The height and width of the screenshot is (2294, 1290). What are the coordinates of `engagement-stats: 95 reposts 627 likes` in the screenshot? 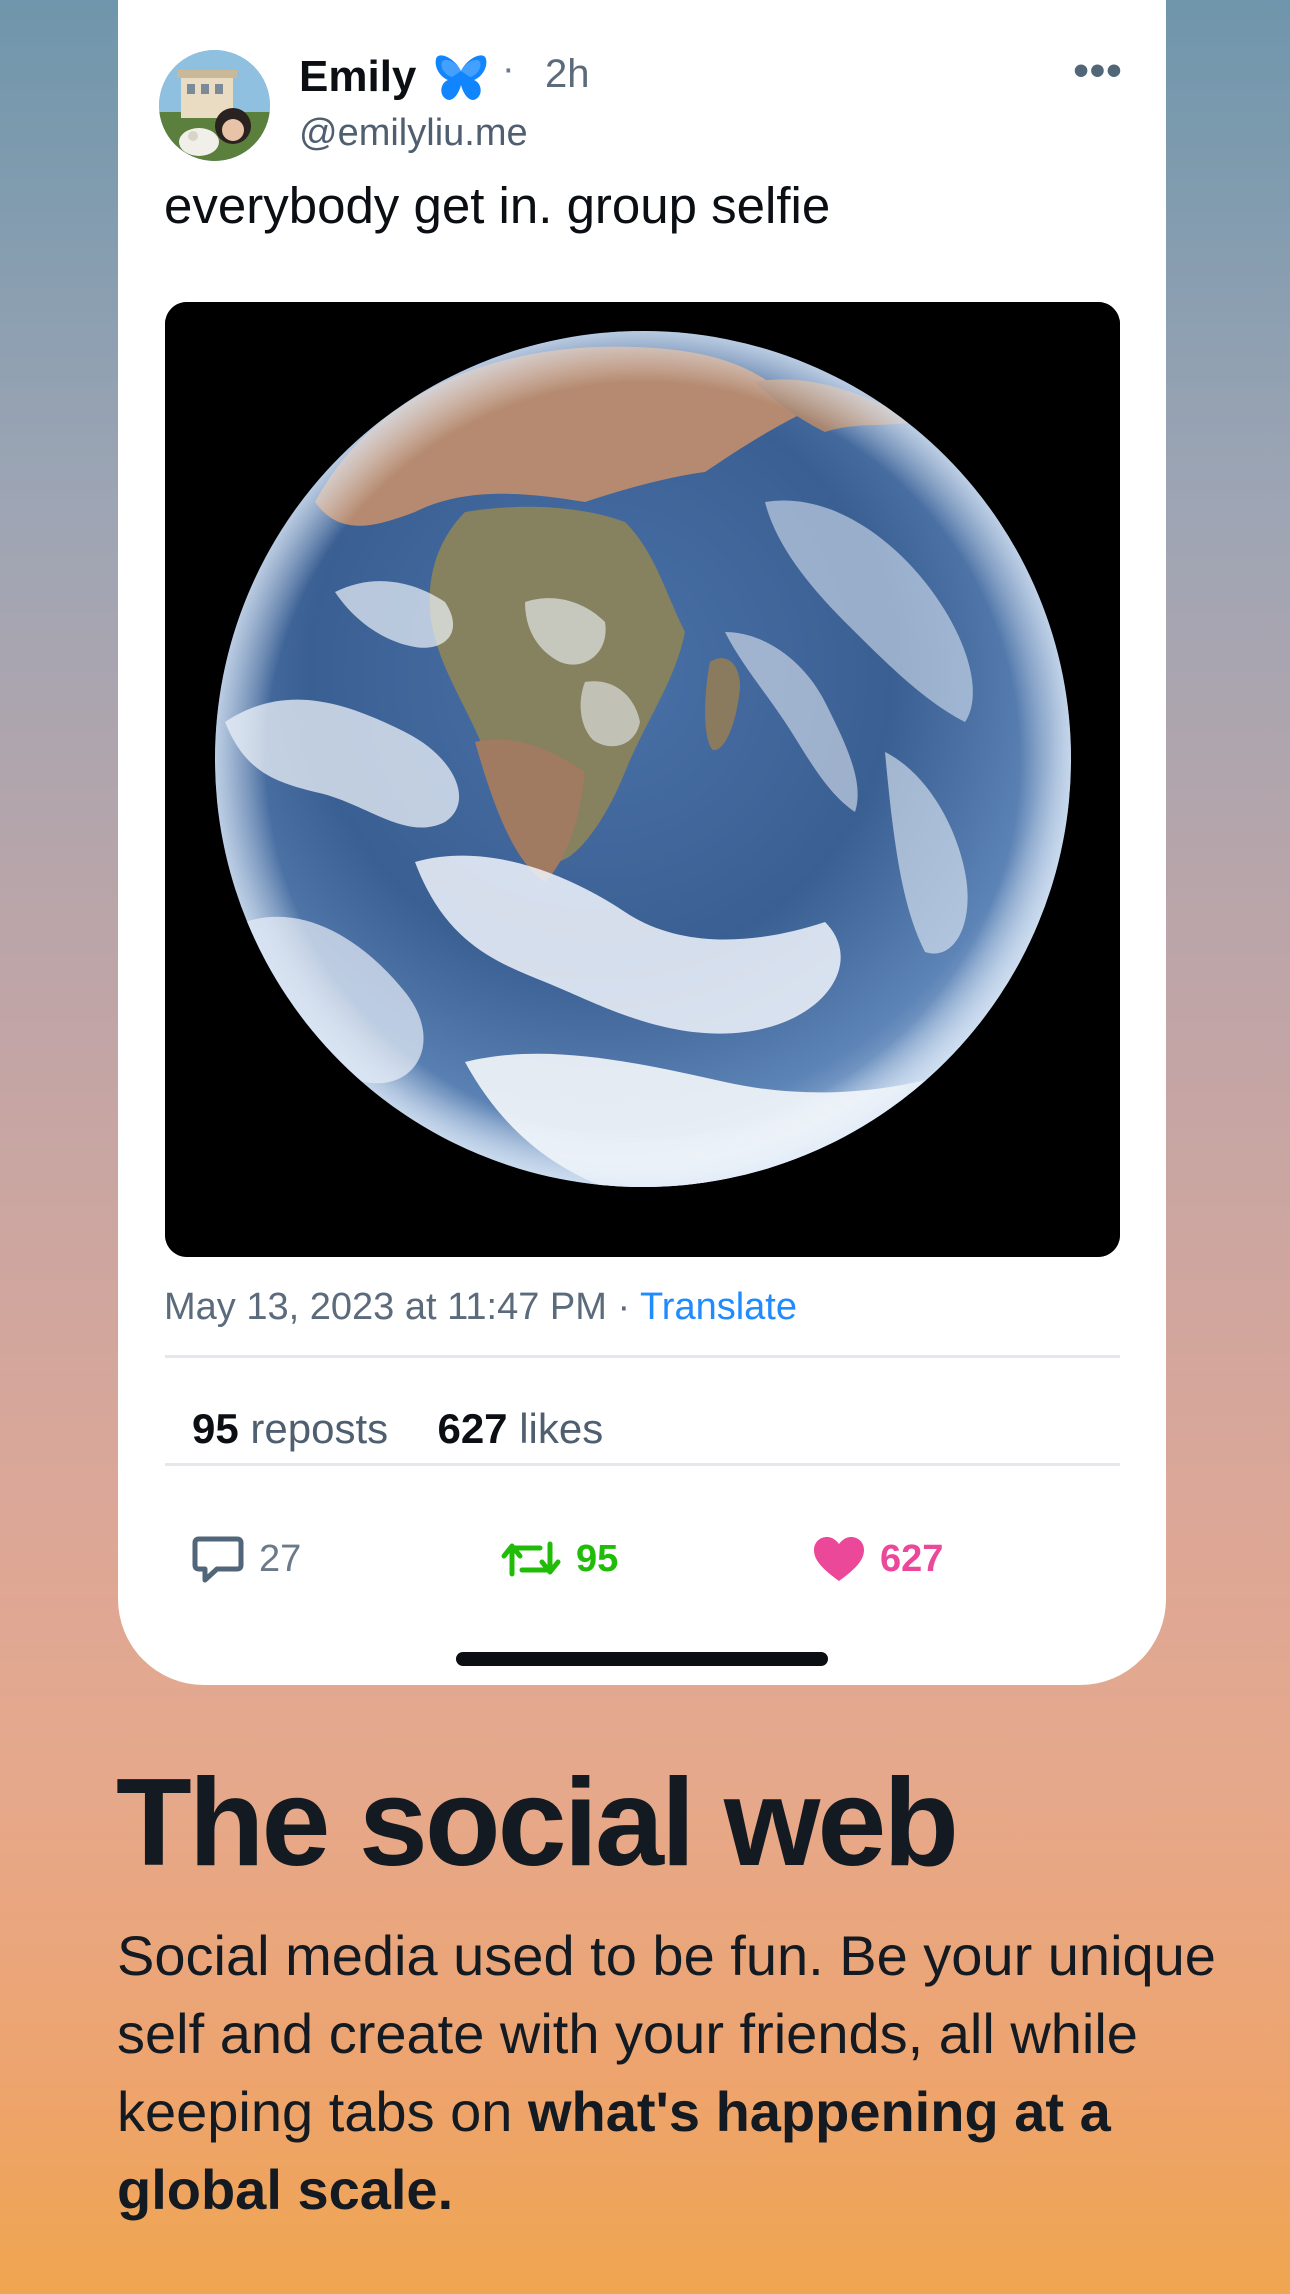 It's located at (397, 1429).